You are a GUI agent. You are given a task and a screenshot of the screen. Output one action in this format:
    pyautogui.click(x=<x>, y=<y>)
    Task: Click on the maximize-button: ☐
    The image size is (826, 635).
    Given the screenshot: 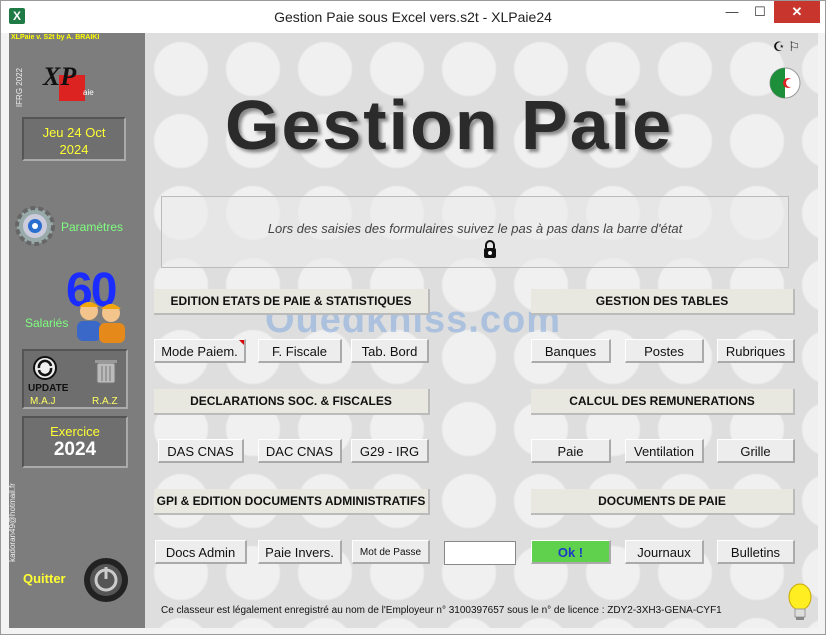 What is the action you would take?
    pyautogui.click(x=760, y=12)
    